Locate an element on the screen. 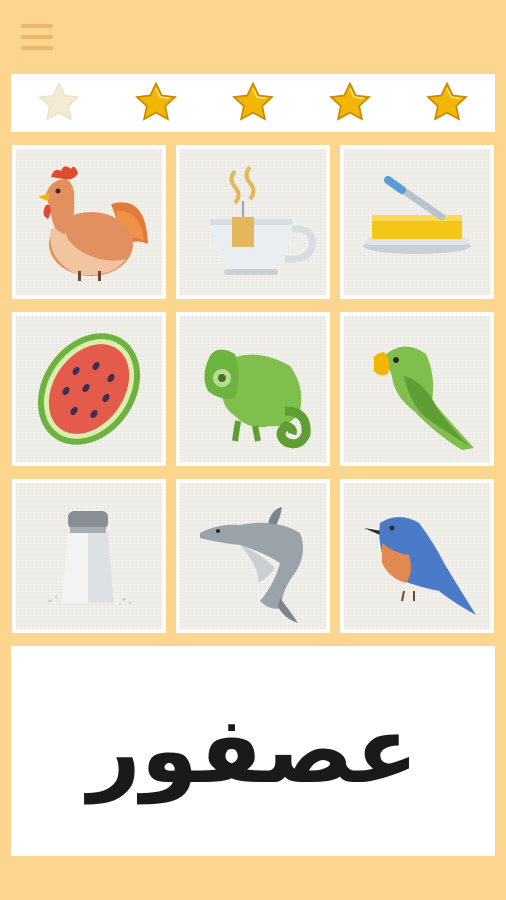 Image resolution: width=506 pixels, height=900 pixels. star-rating-bar is located at coordinates (253, 103).